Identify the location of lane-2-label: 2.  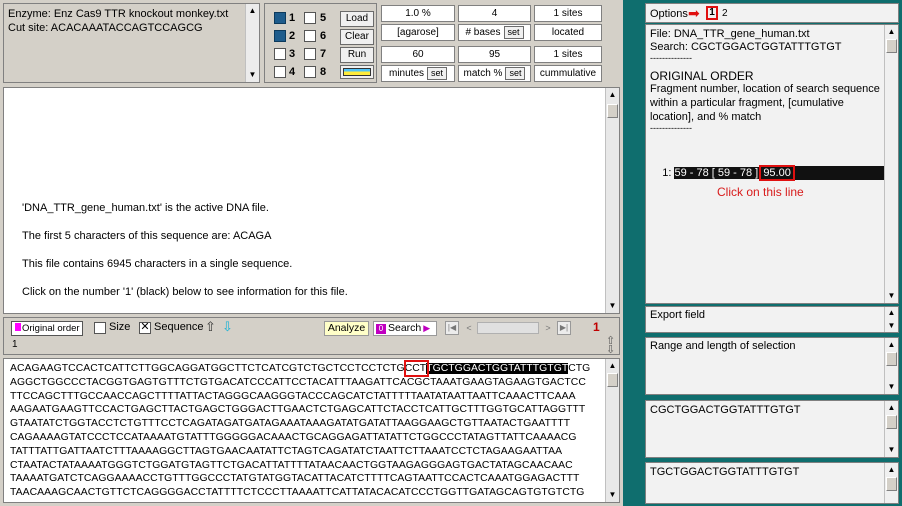
(292, 36).